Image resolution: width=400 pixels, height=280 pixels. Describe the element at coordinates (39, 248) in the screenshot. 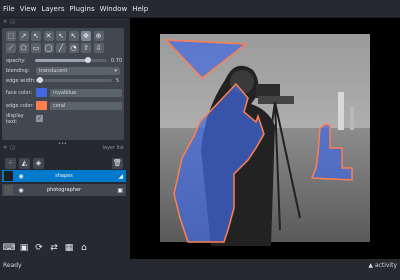

I see `roll-dims-button: ⟳` at that location.